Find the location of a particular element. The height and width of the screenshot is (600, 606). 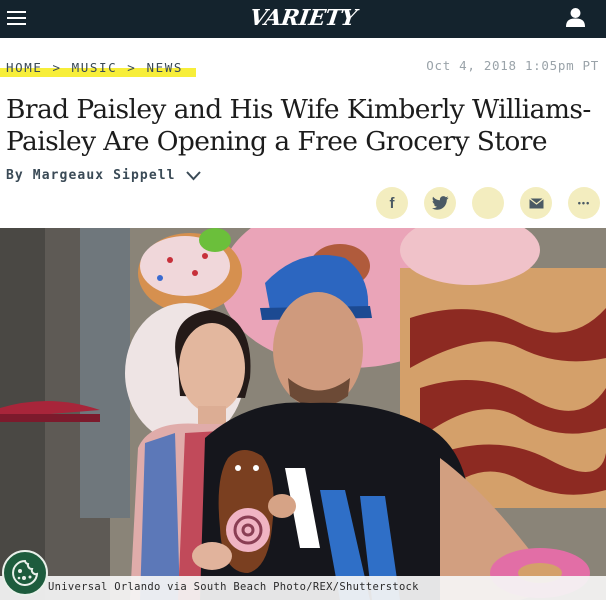

variety-logo: VARIETY is located at coordinates (303, 18).